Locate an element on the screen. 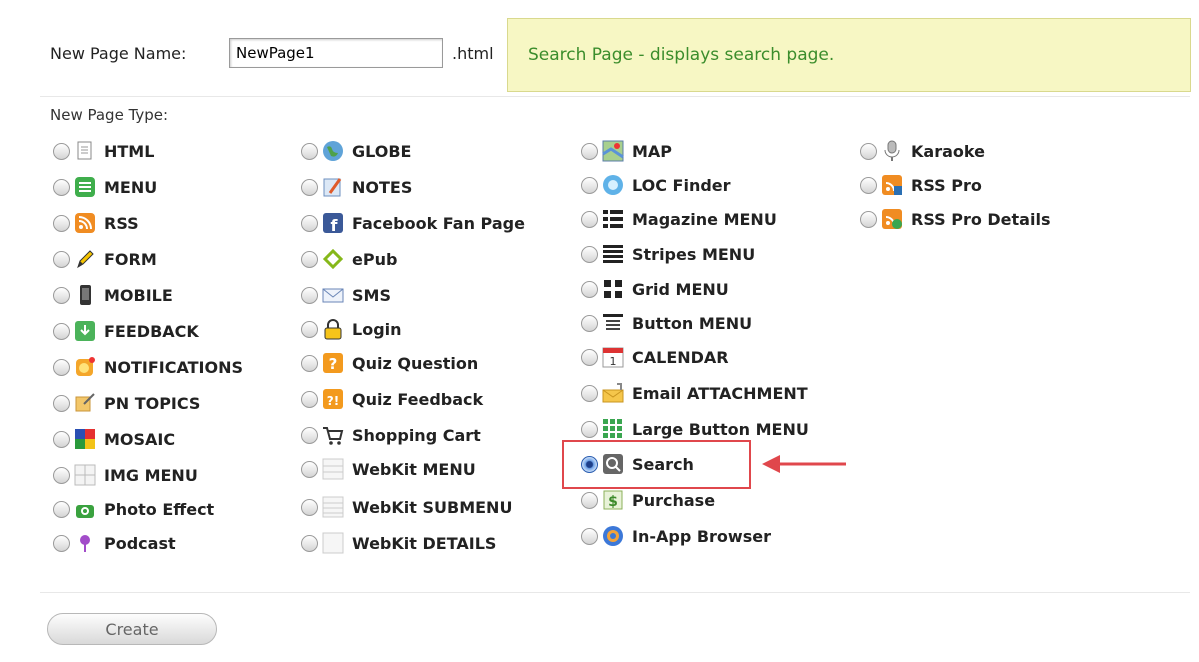  page-type-option: SMS is located at coordinates (346, 295).